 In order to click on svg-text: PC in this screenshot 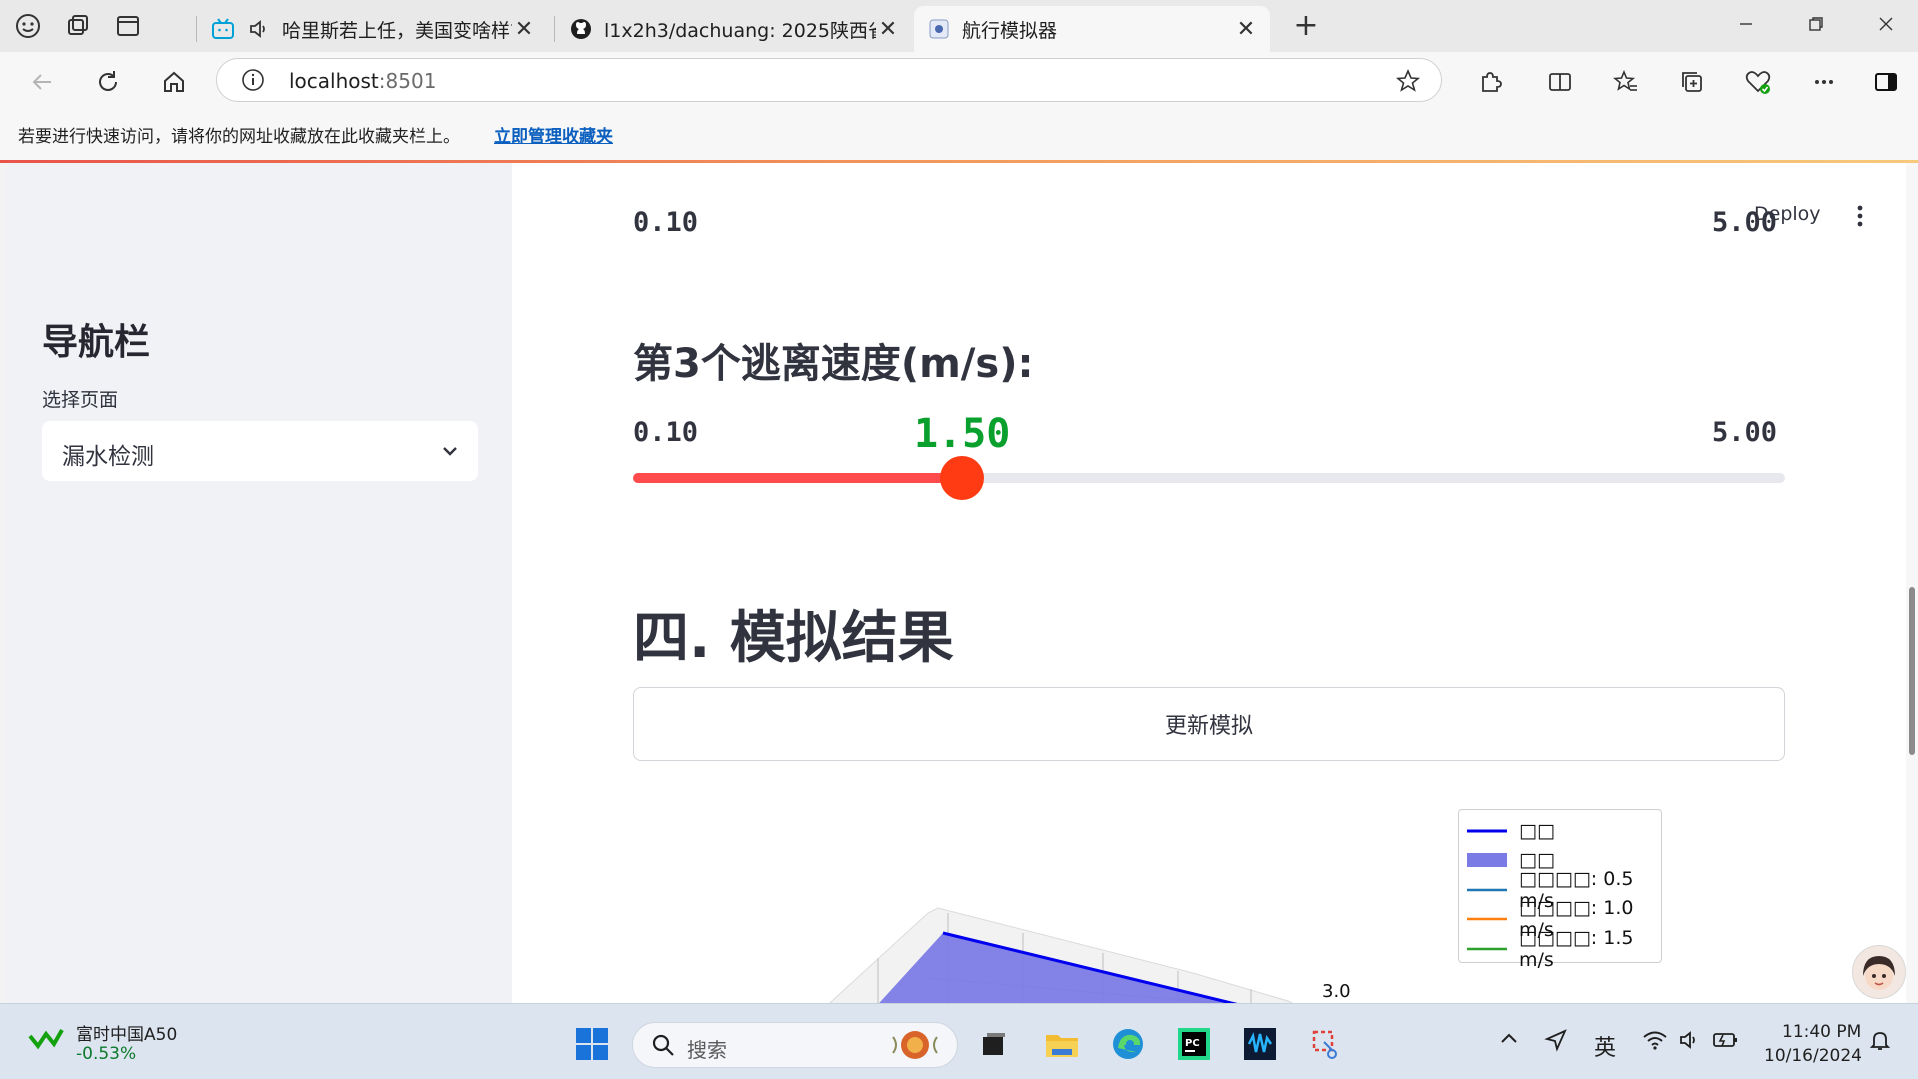, I will do `click(1192, 1043)`.